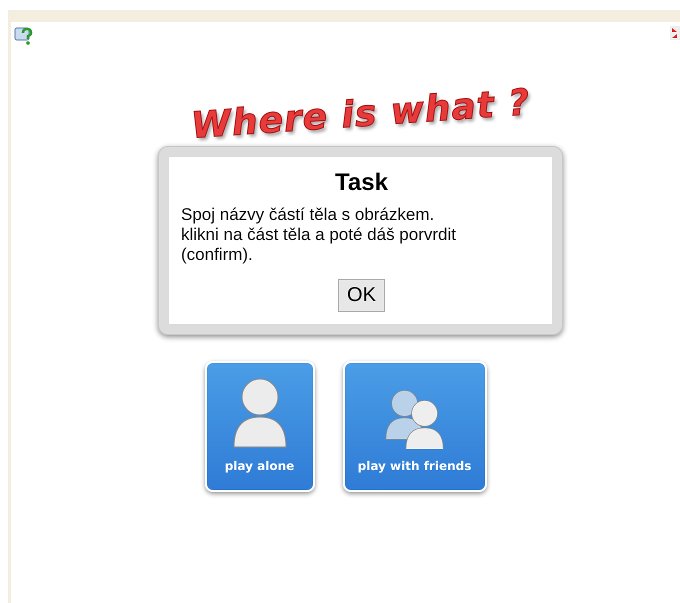  I want to click on game-title: Where is what ?, so click(360, 115).